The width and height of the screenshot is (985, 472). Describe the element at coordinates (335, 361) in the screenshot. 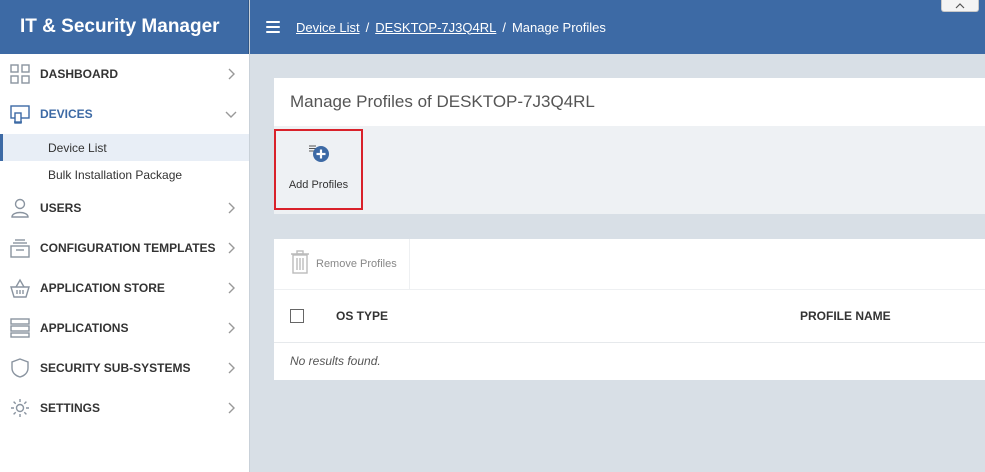

I see `empty-message: No results found.` at that location.